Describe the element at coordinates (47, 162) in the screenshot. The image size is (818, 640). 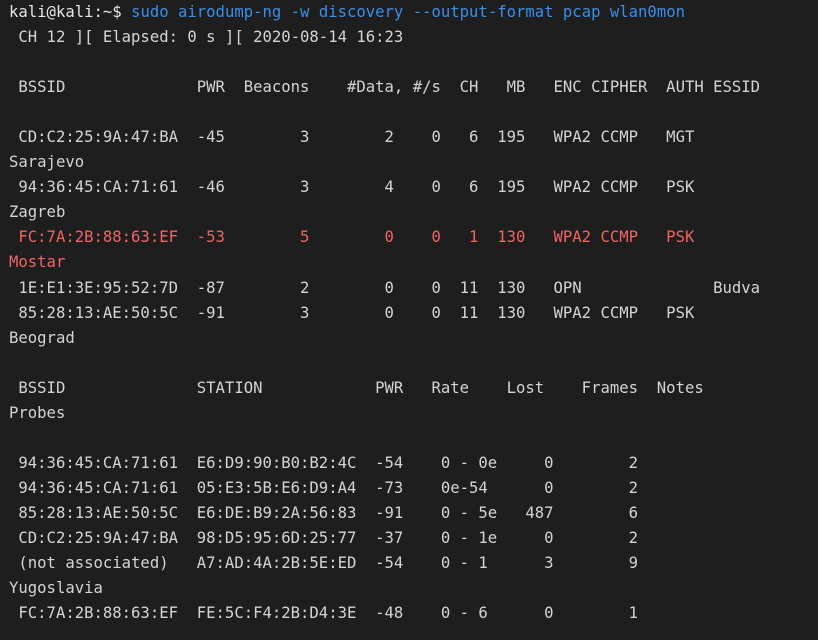
I see `ap-row-essid: Sarajevo` at that location.